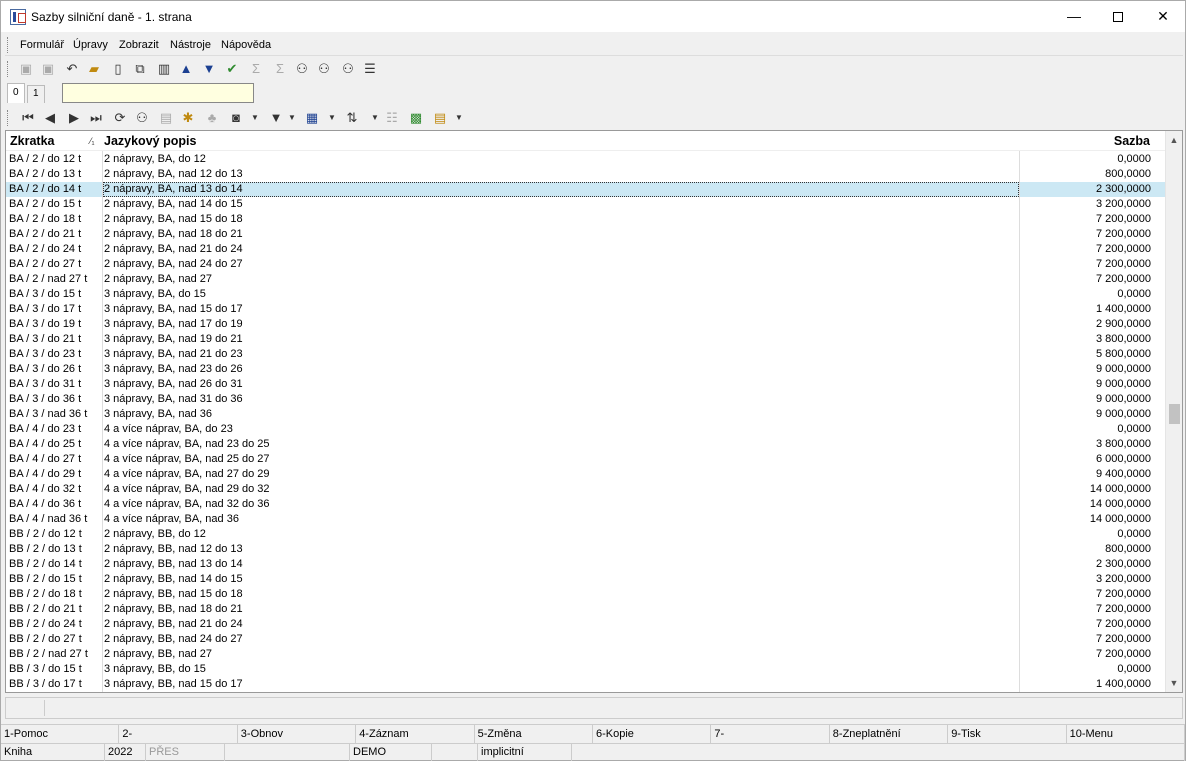 The width and height of the screenshot is (1186, 761). Describe the element at coordinates (94, 69) in the screenshot. I see `open-folder-icon: ▰` at that location.